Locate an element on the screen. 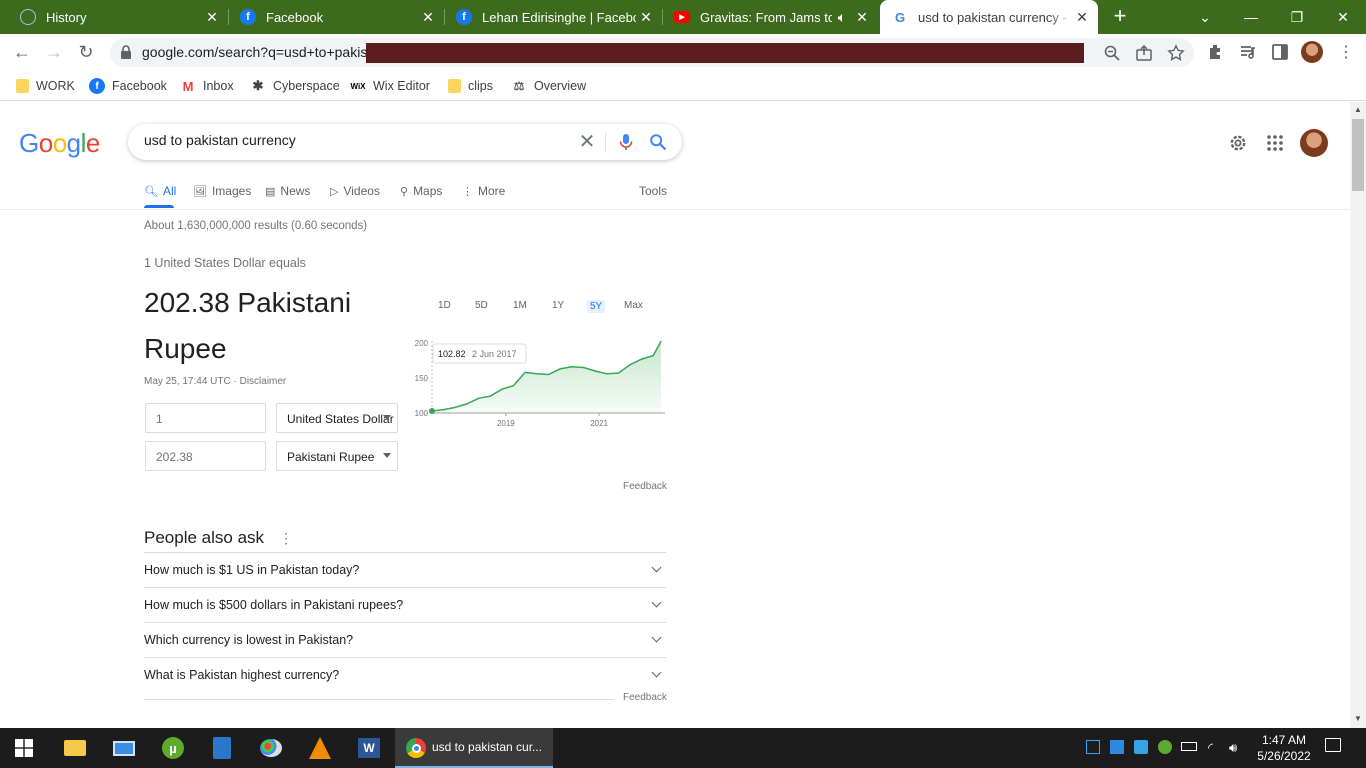 This screenshot has height=768, width=1366. search-box is located at coordinates (405, 142).